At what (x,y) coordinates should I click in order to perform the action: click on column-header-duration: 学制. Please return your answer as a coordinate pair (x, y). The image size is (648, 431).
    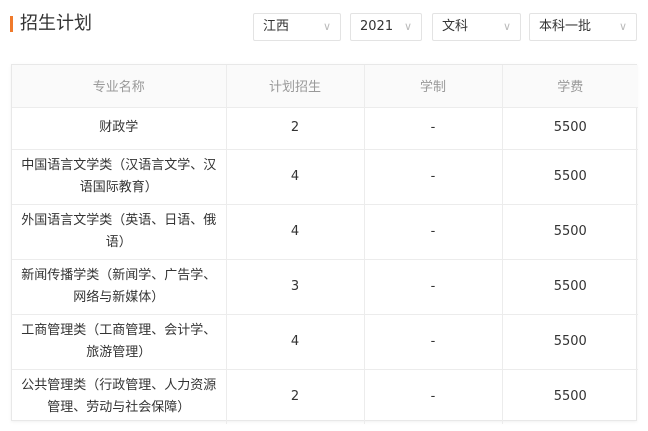
    Looking at the image, I should click on (433, 86).